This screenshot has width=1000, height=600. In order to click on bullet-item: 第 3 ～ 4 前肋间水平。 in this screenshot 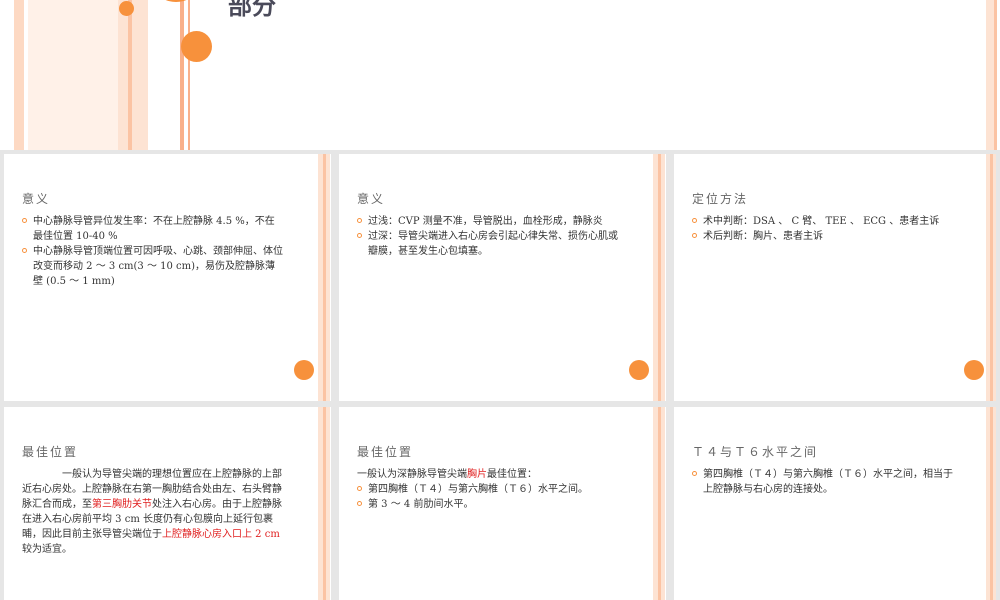, I will do `click(488, 504)`.